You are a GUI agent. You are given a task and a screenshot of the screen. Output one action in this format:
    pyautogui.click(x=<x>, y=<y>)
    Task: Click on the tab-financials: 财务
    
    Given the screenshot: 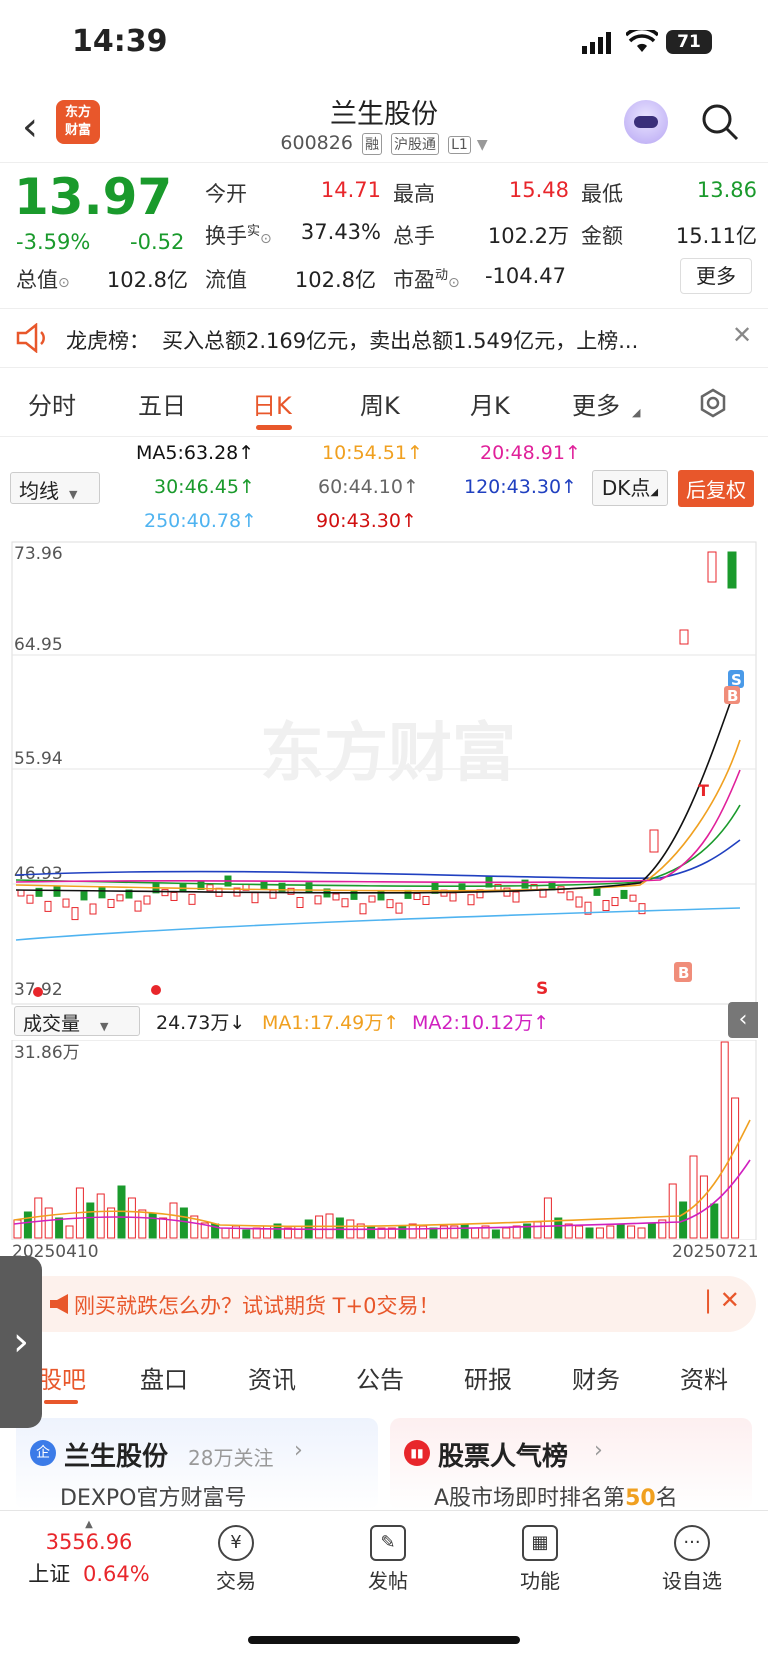 What is the action you would take?
    pyautogui.click(x=596, y=1377)
    